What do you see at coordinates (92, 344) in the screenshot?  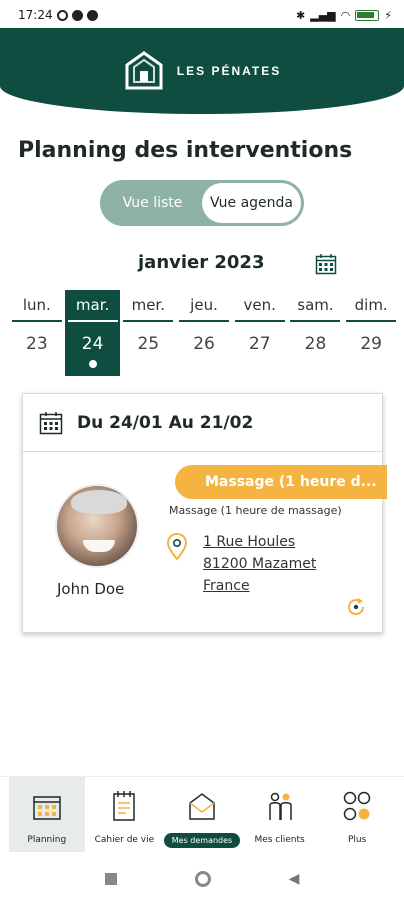 I see `day-number: 24` at bounding box center [92, 344].